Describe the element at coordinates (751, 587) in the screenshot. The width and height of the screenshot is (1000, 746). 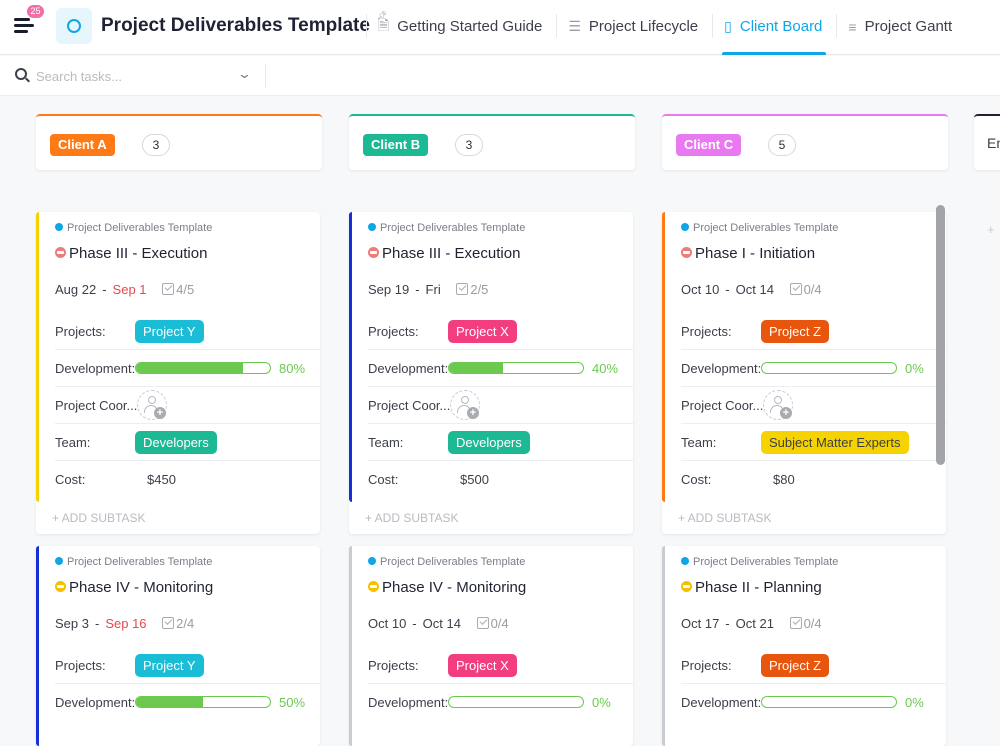
I see `task-title: Phase II - Planning` at that location.